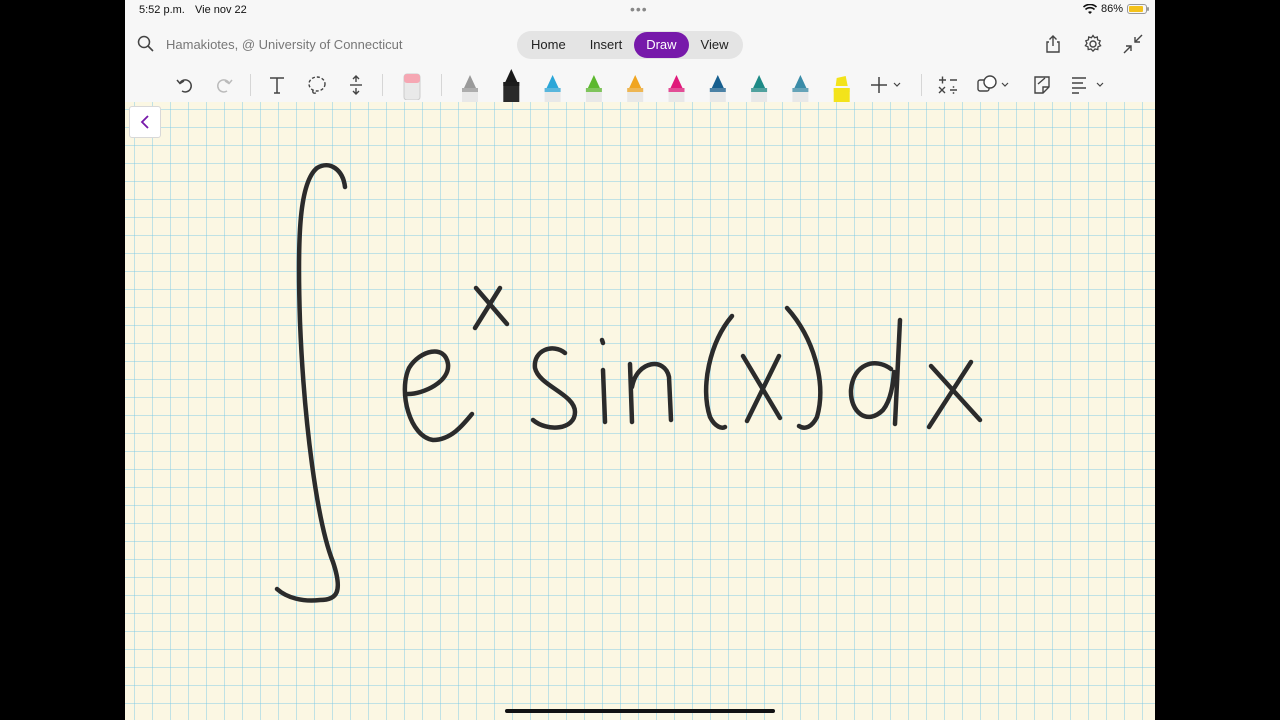  What do you see at coordinates (412, 85) in the screenshot?
I see `eraser-tool` at bounding box center [412, 85].